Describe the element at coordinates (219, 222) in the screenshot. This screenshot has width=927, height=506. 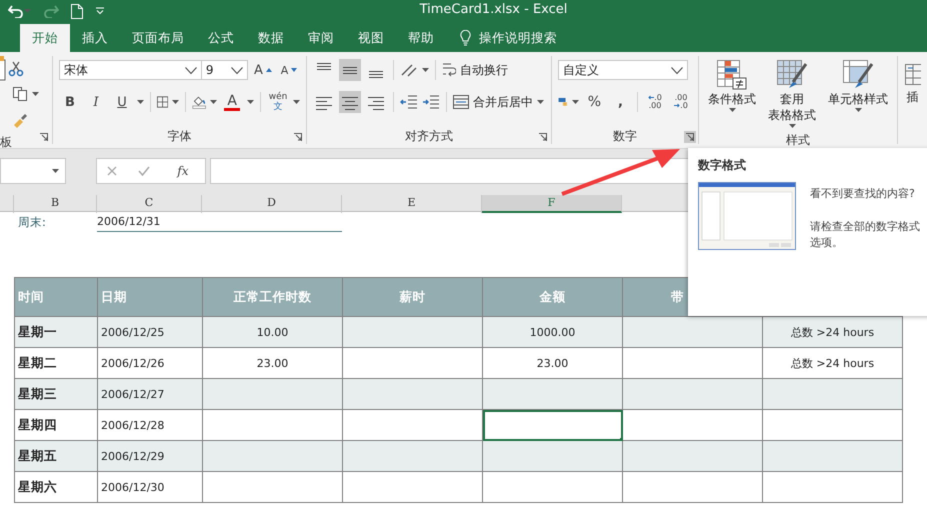
I see `week-end-date: 2006/12/31` at that location.